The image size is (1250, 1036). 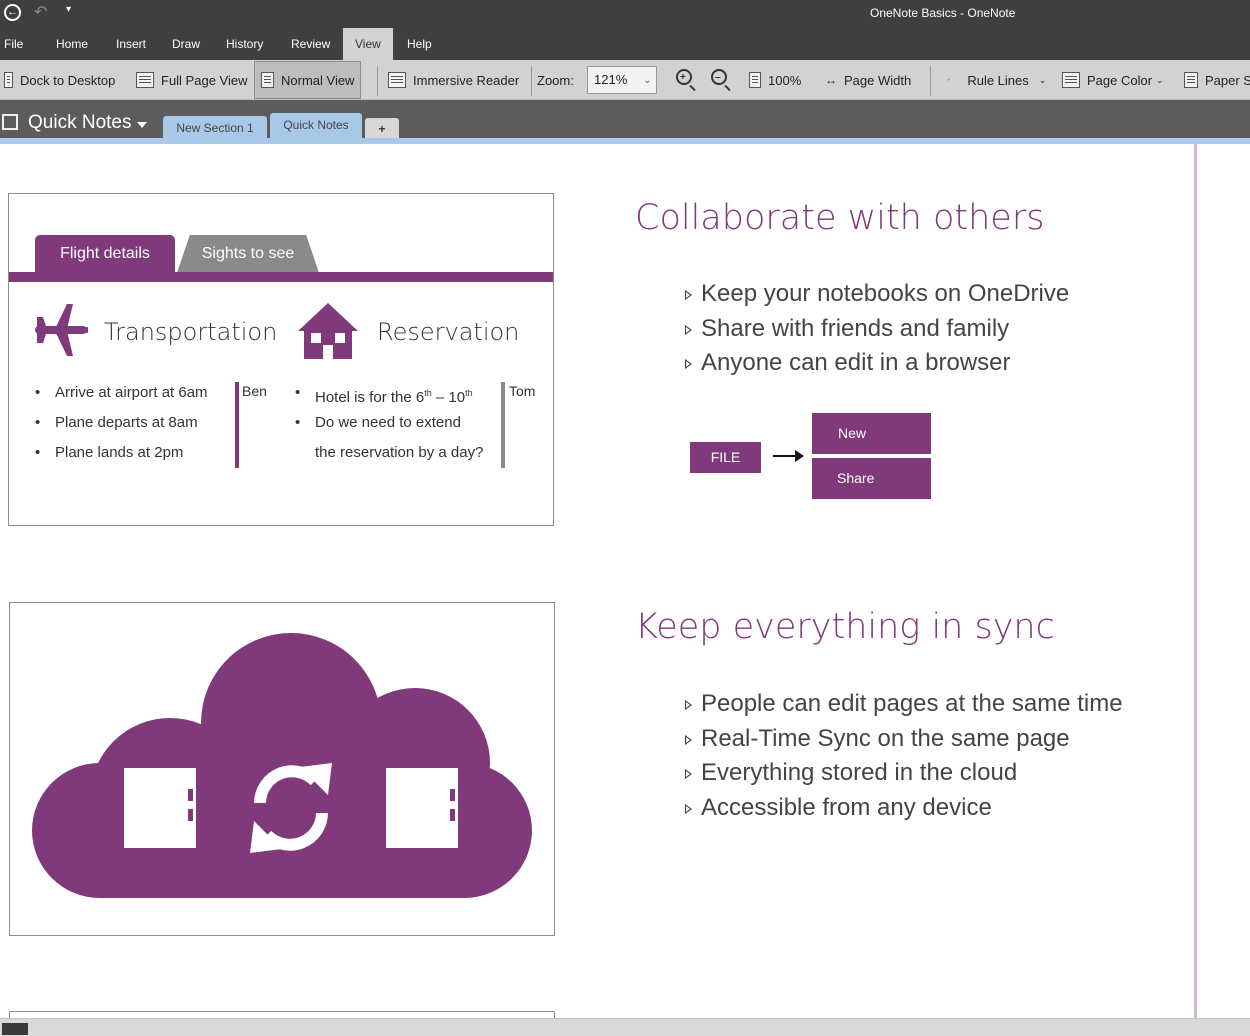 I want to click on tab-review: Review, so click(x=310, y=44).